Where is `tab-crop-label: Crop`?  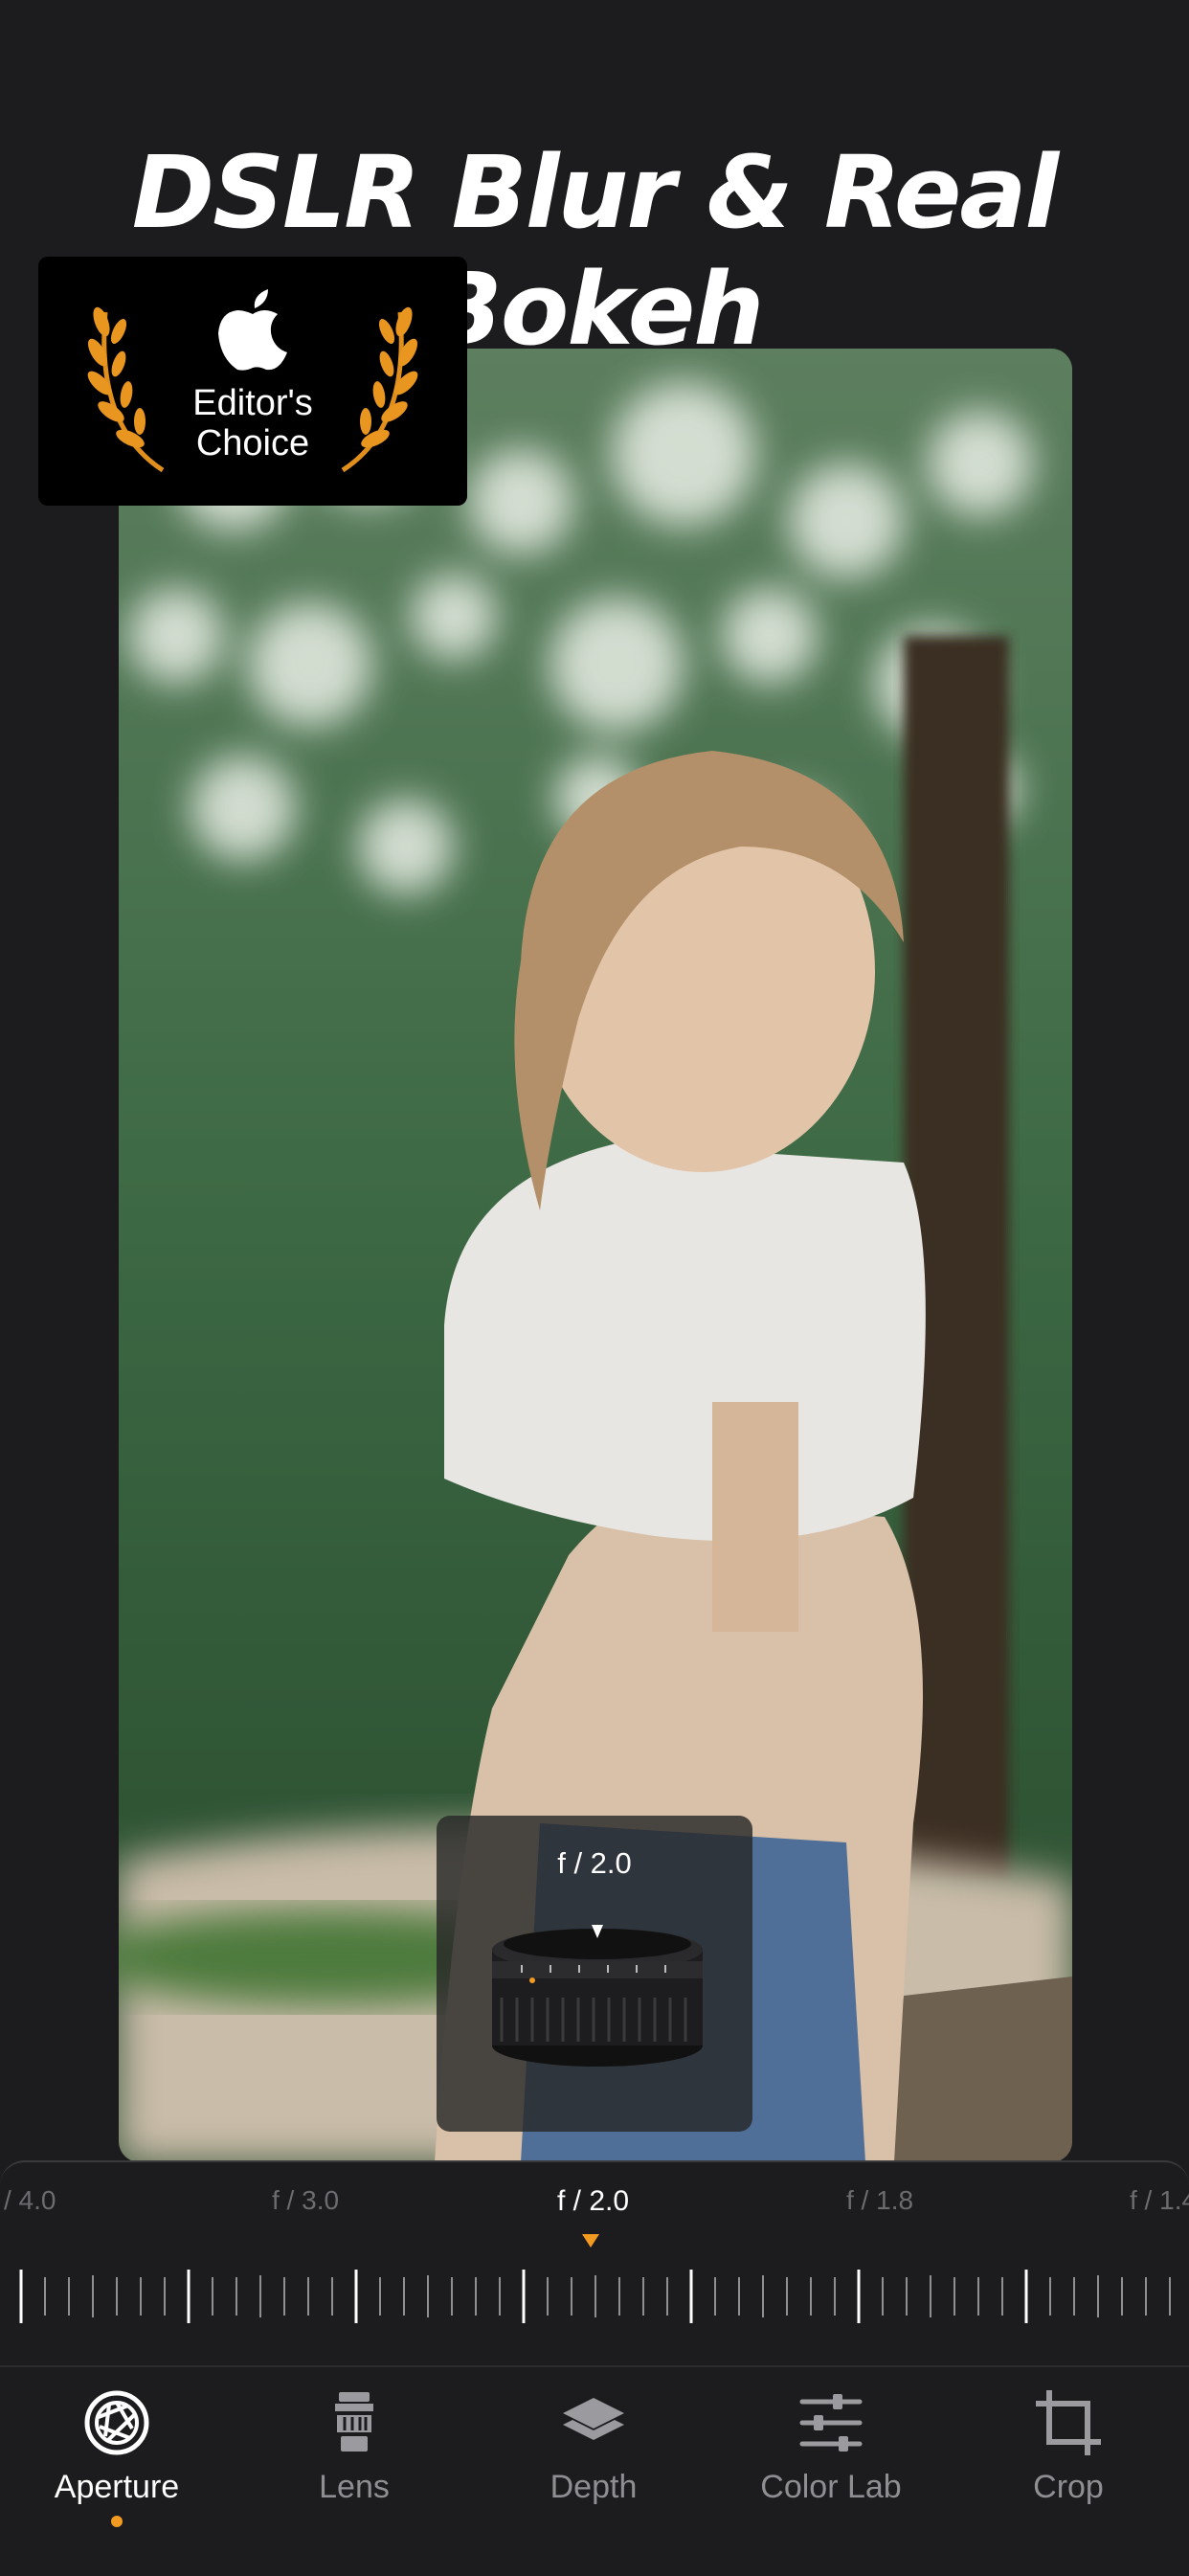
tab-crop-label: Crop is located at coordinates (1068, 2487).